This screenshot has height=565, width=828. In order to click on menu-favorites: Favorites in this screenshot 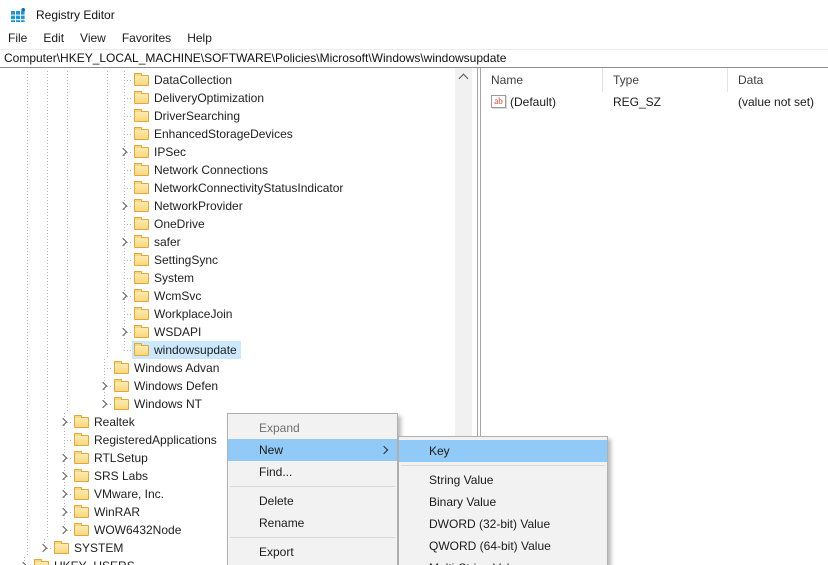, I will do `click(146, 39)`.